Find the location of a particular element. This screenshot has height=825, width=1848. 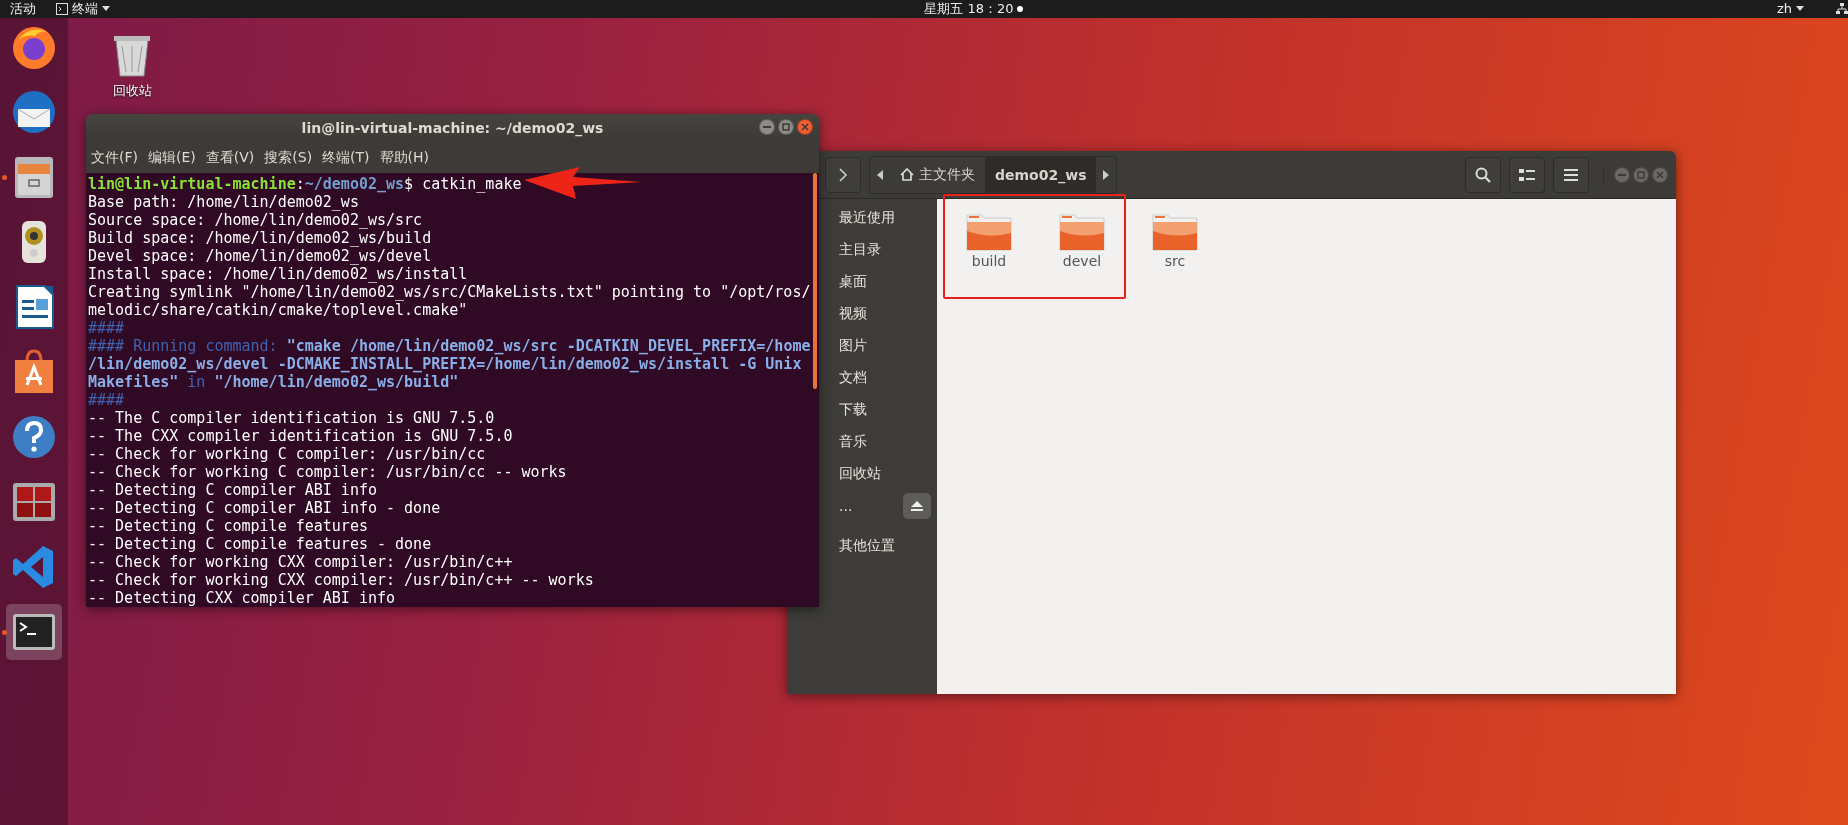

path-crumb: 主文件夹 is located at coordinates (937, 174).